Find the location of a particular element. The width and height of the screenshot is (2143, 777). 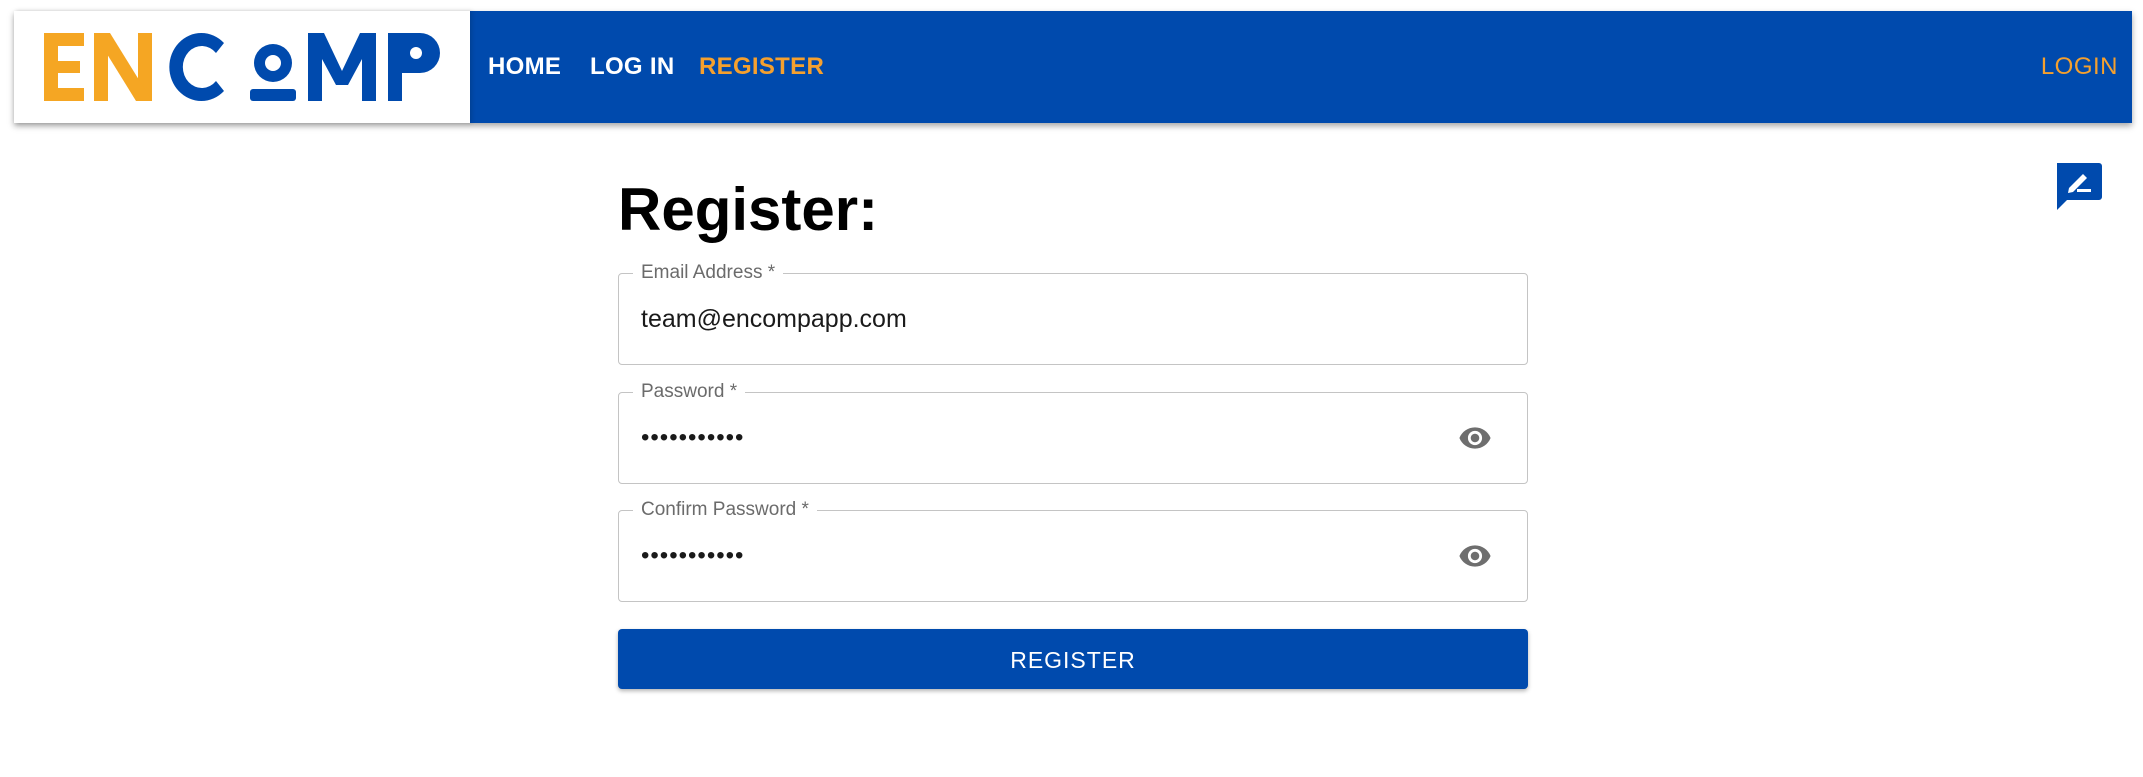

top-navbar: HOME LOG IN REGISTER LOGIN is located at coordinates (1073, 67).